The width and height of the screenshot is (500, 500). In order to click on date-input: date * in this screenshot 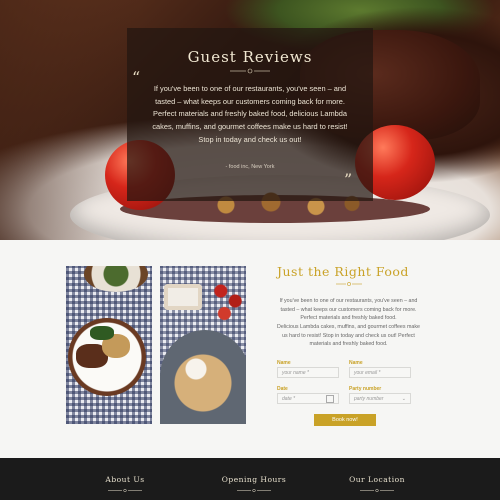, I will do `click(308, 398)`.